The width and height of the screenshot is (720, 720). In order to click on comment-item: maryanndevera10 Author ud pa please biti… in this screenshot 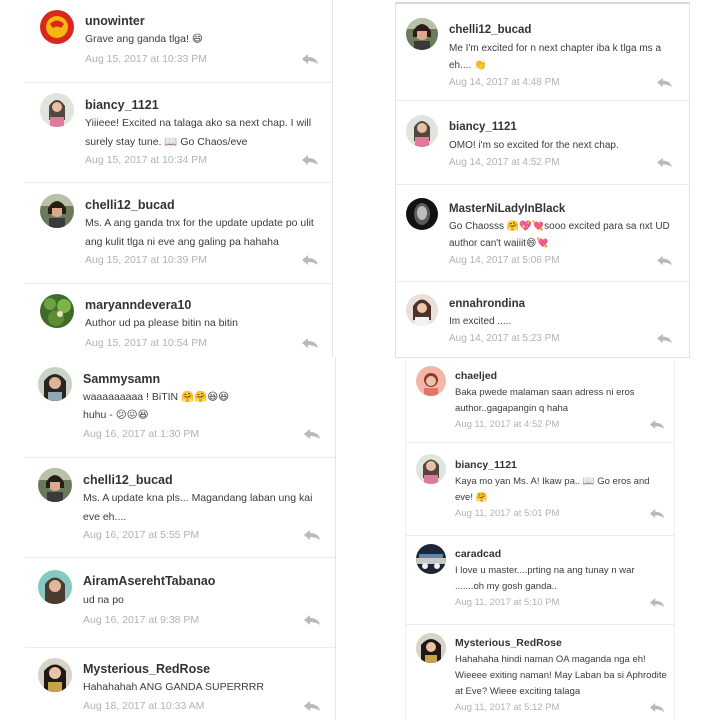, I will do `click(178, 320)`.